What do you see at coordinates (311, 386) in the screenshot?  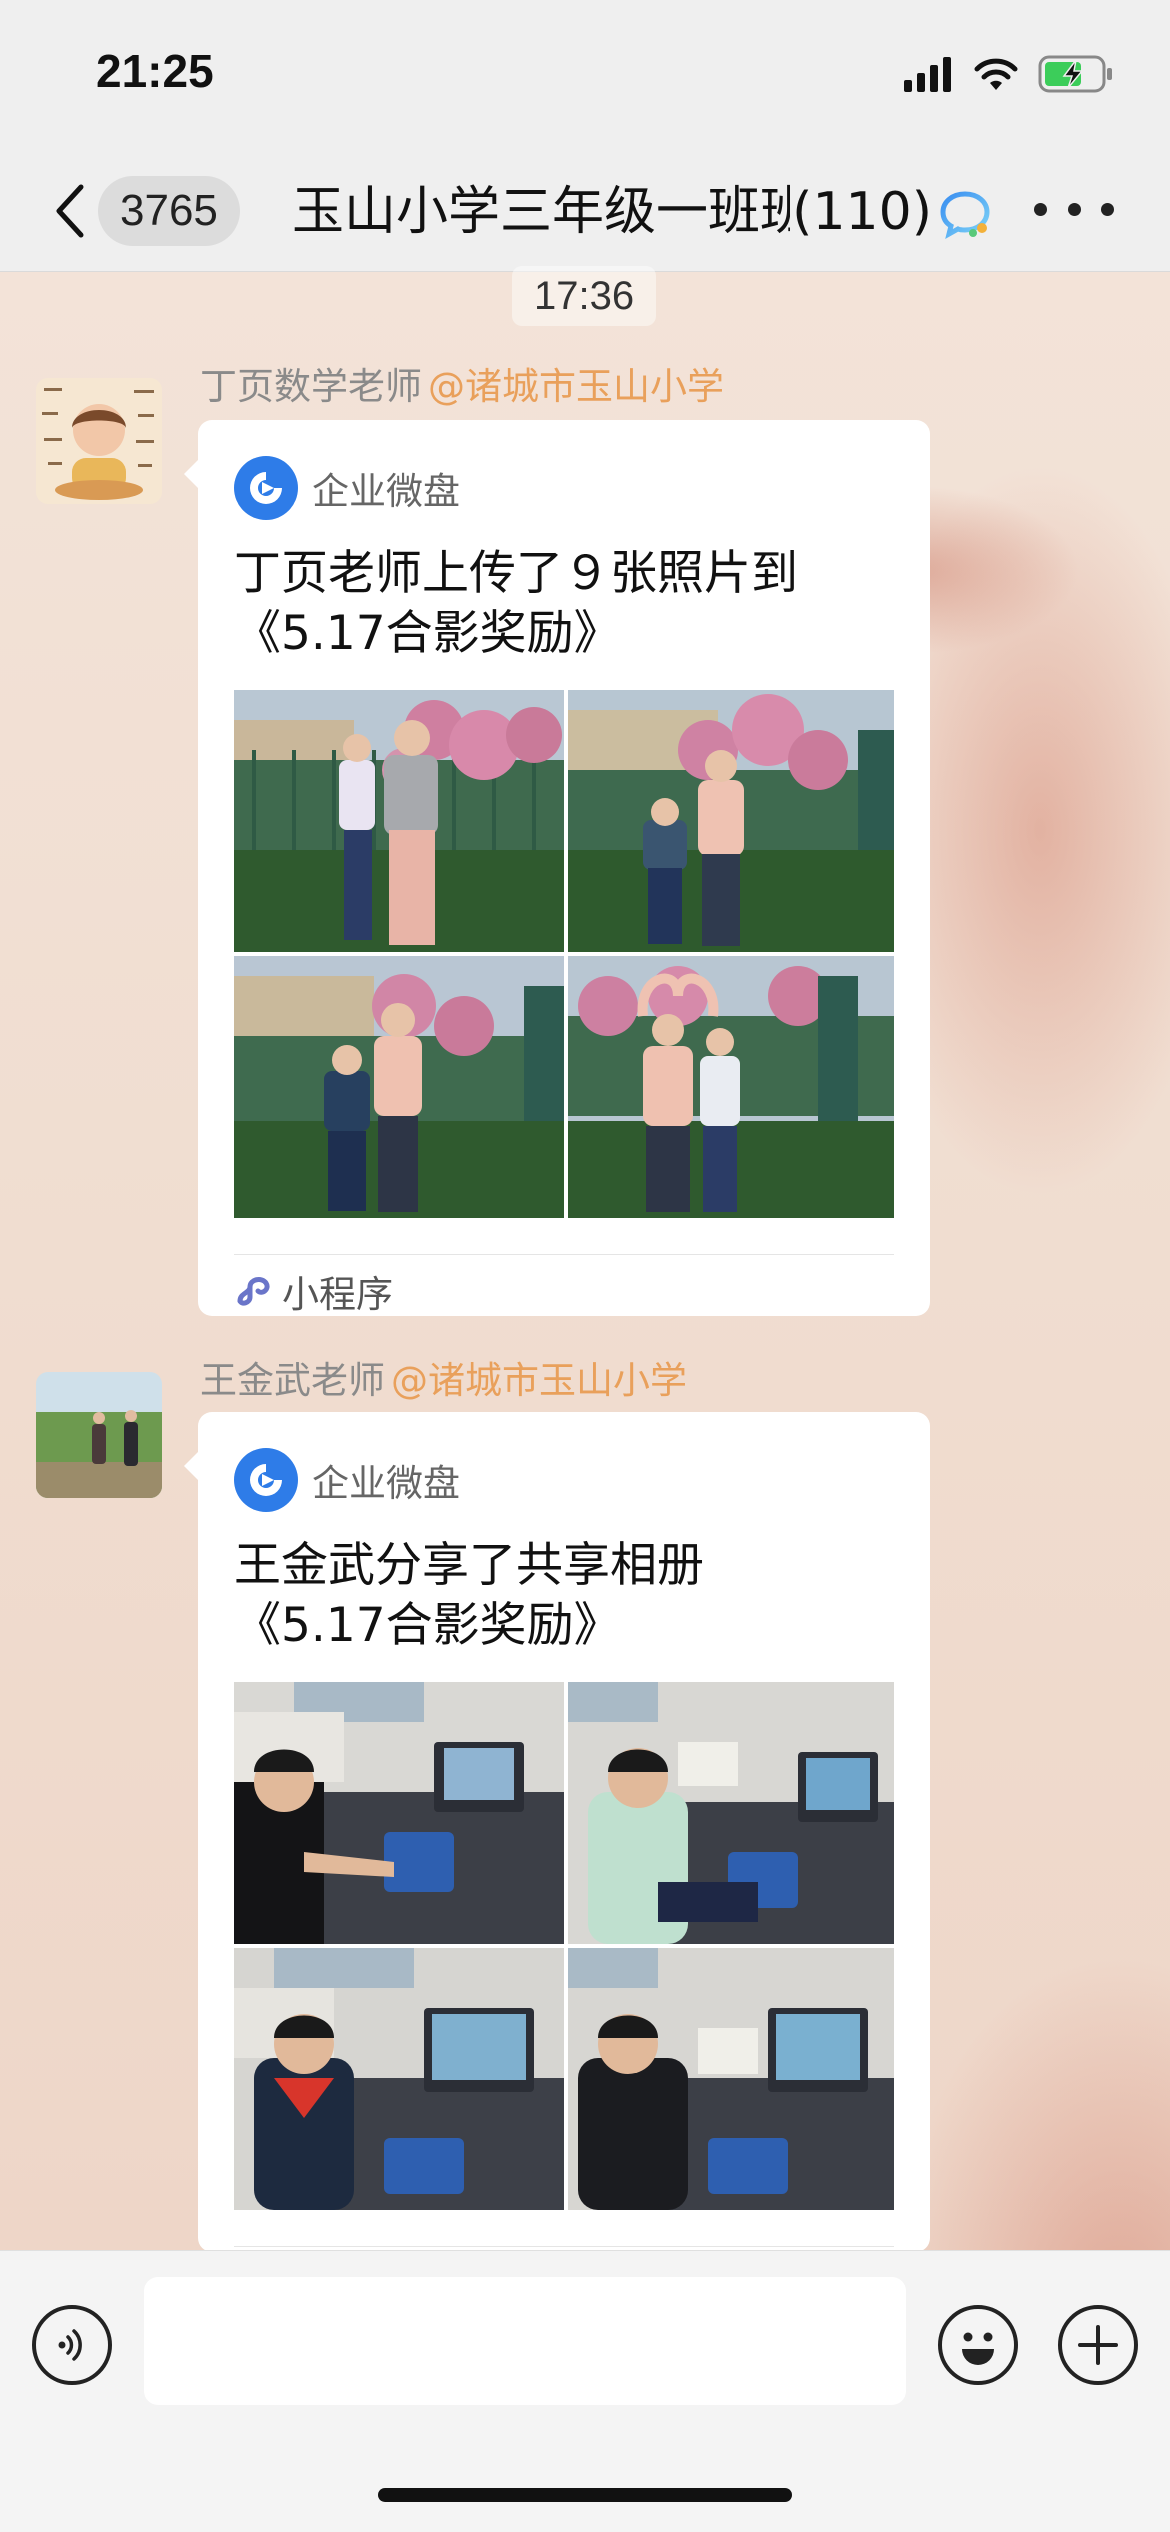 I see `sender-name: 丁页数学老师` at bounding box center [311, 386].